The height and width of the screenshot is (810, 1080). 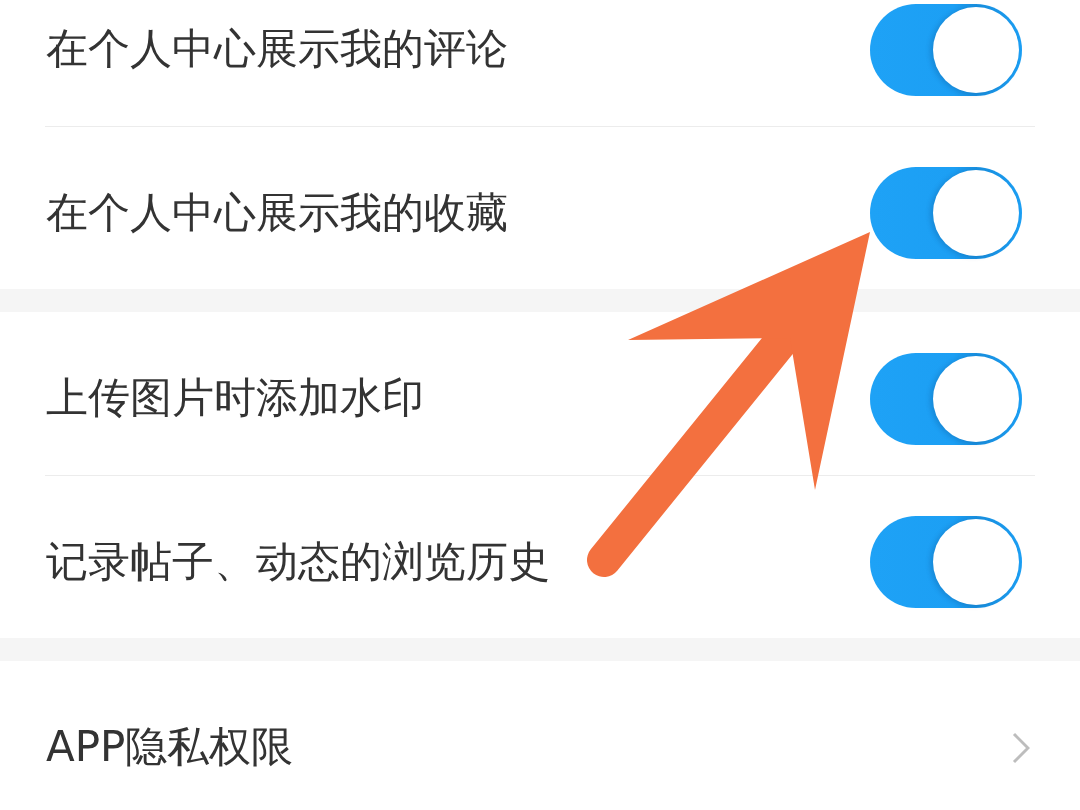 I want to click on setting-label: 在个人中心展示我的收藏, so click(x=277, y=213).